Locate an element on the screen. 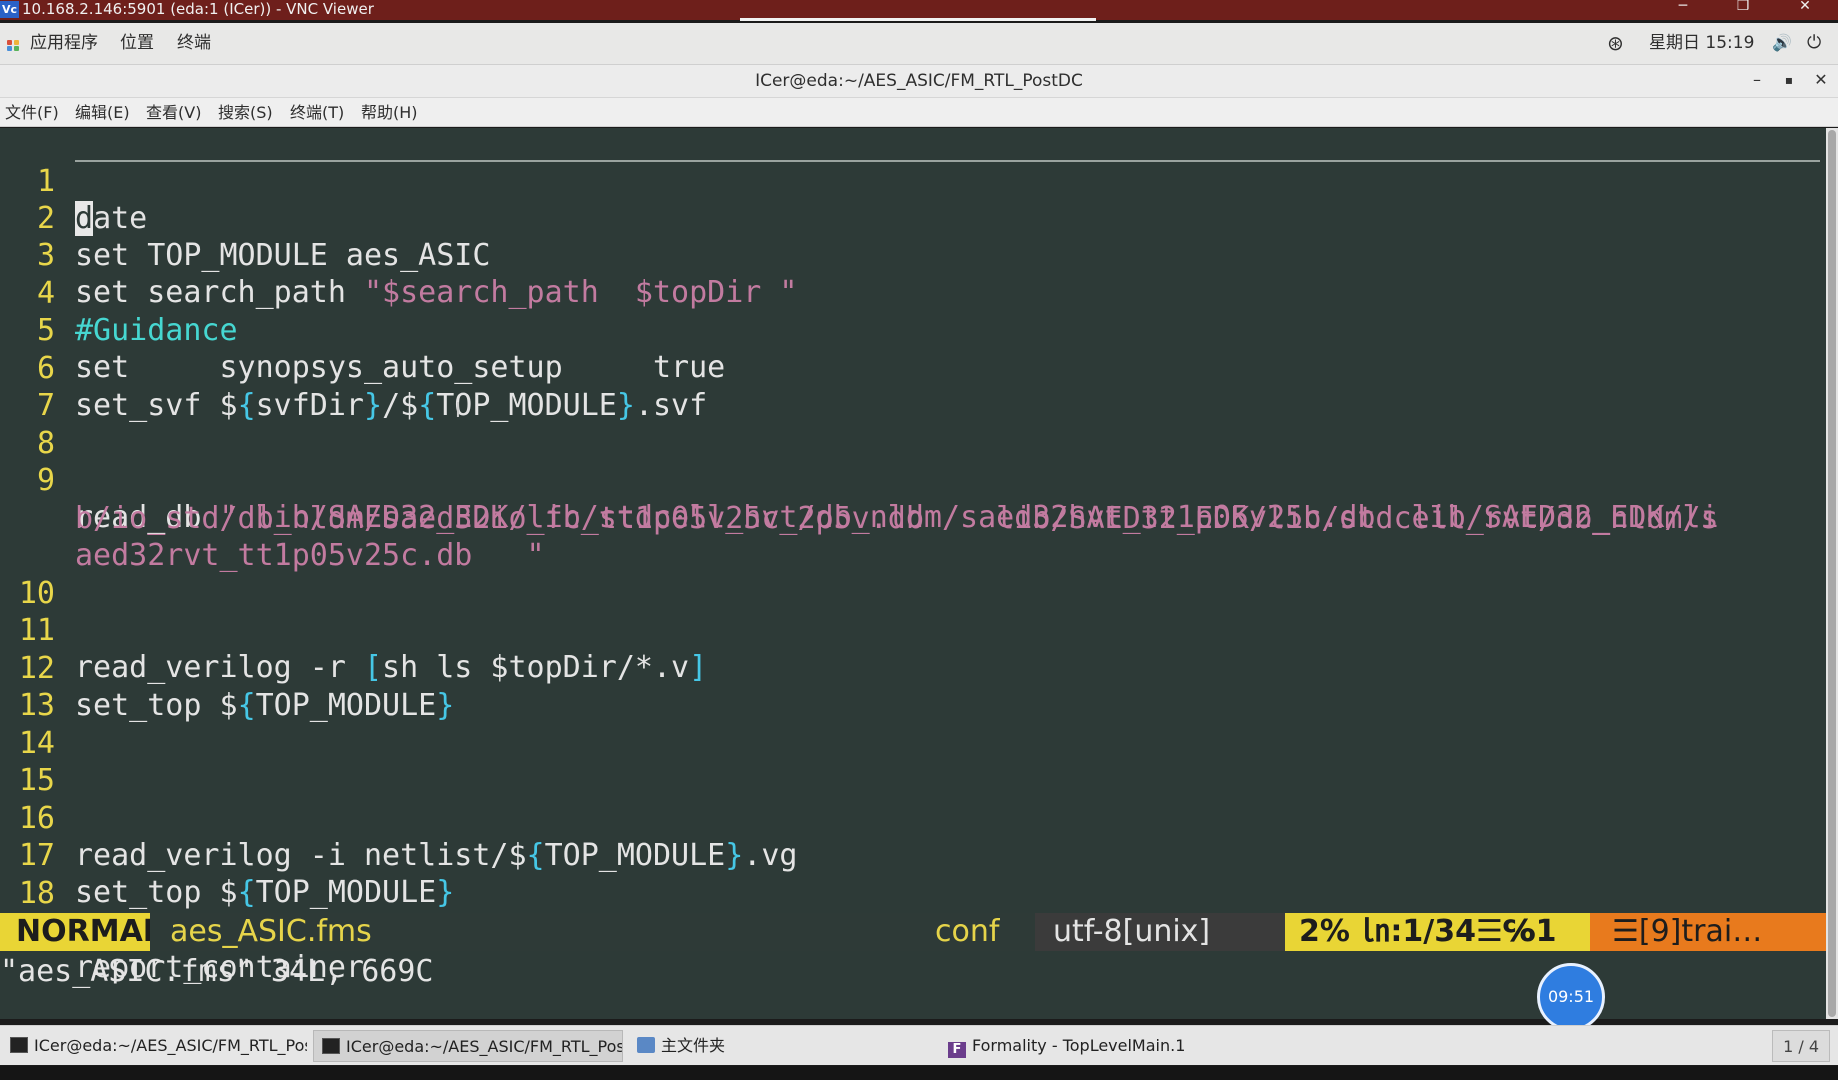 The width and height of the screenshot is (1838, 1080). code-line: 2 set TOP_MODULE aes_ASIC is located at coordinates (913, 218).